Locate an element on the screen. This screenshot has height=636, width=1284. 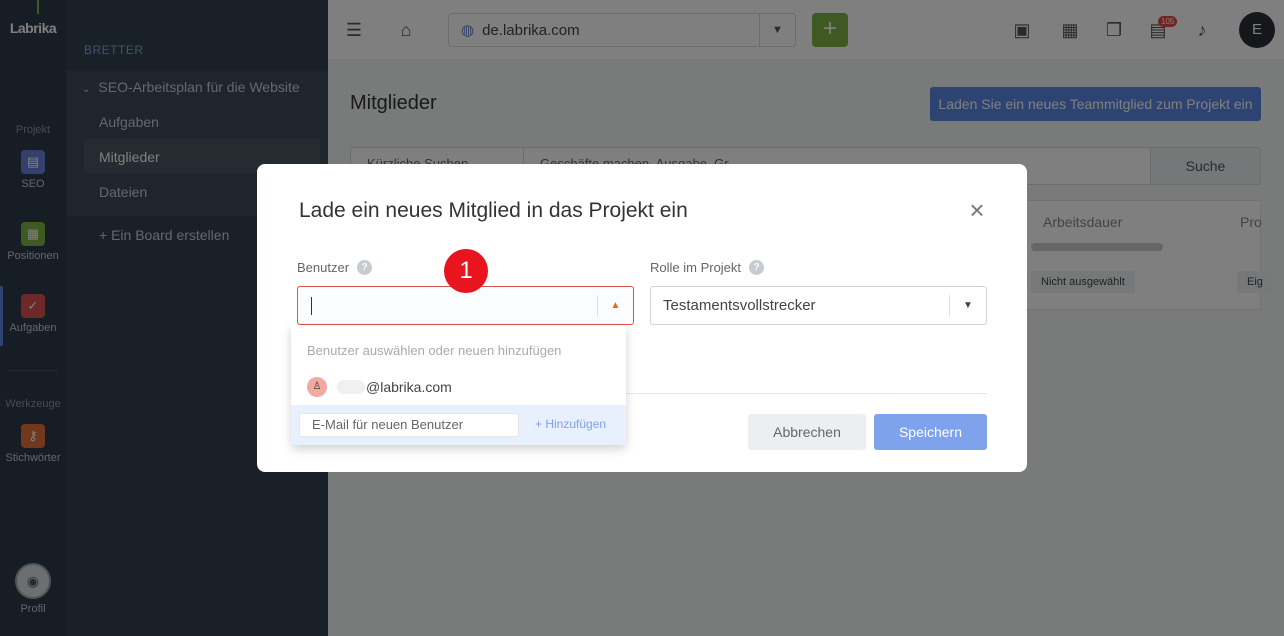
user-option: ♙ @labrika.com is located at coordinates (379, 387).